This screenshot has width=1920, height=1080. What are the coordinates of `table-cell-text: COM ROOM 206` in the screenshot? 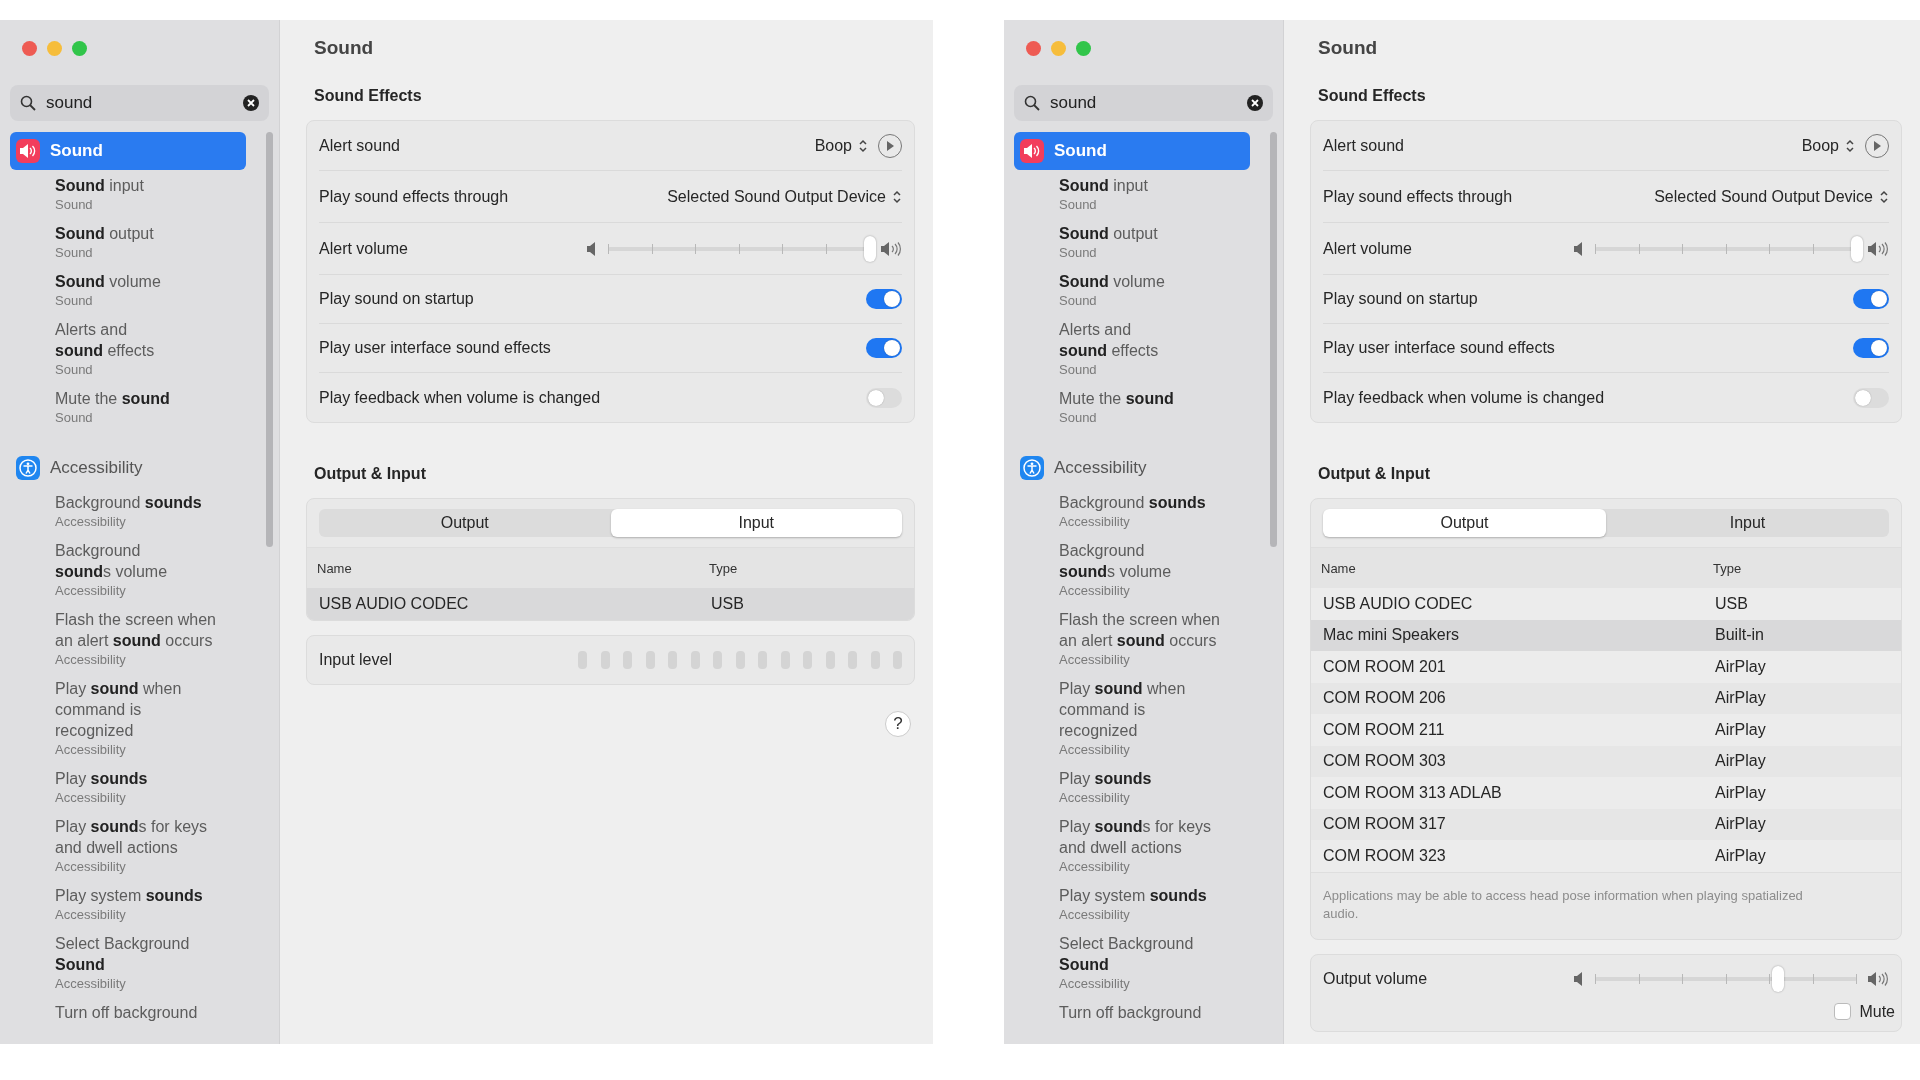 It's located at (1385, 698).